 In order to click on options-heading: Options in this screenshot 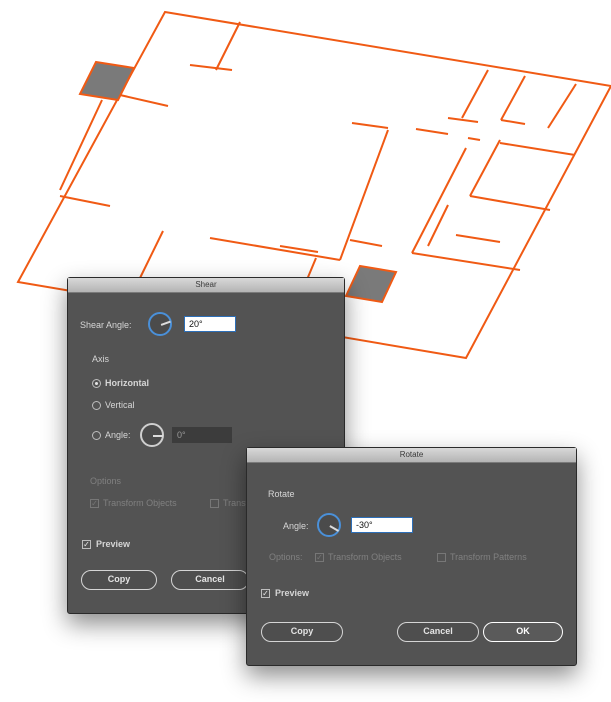, I will do `click(106, 481)`.